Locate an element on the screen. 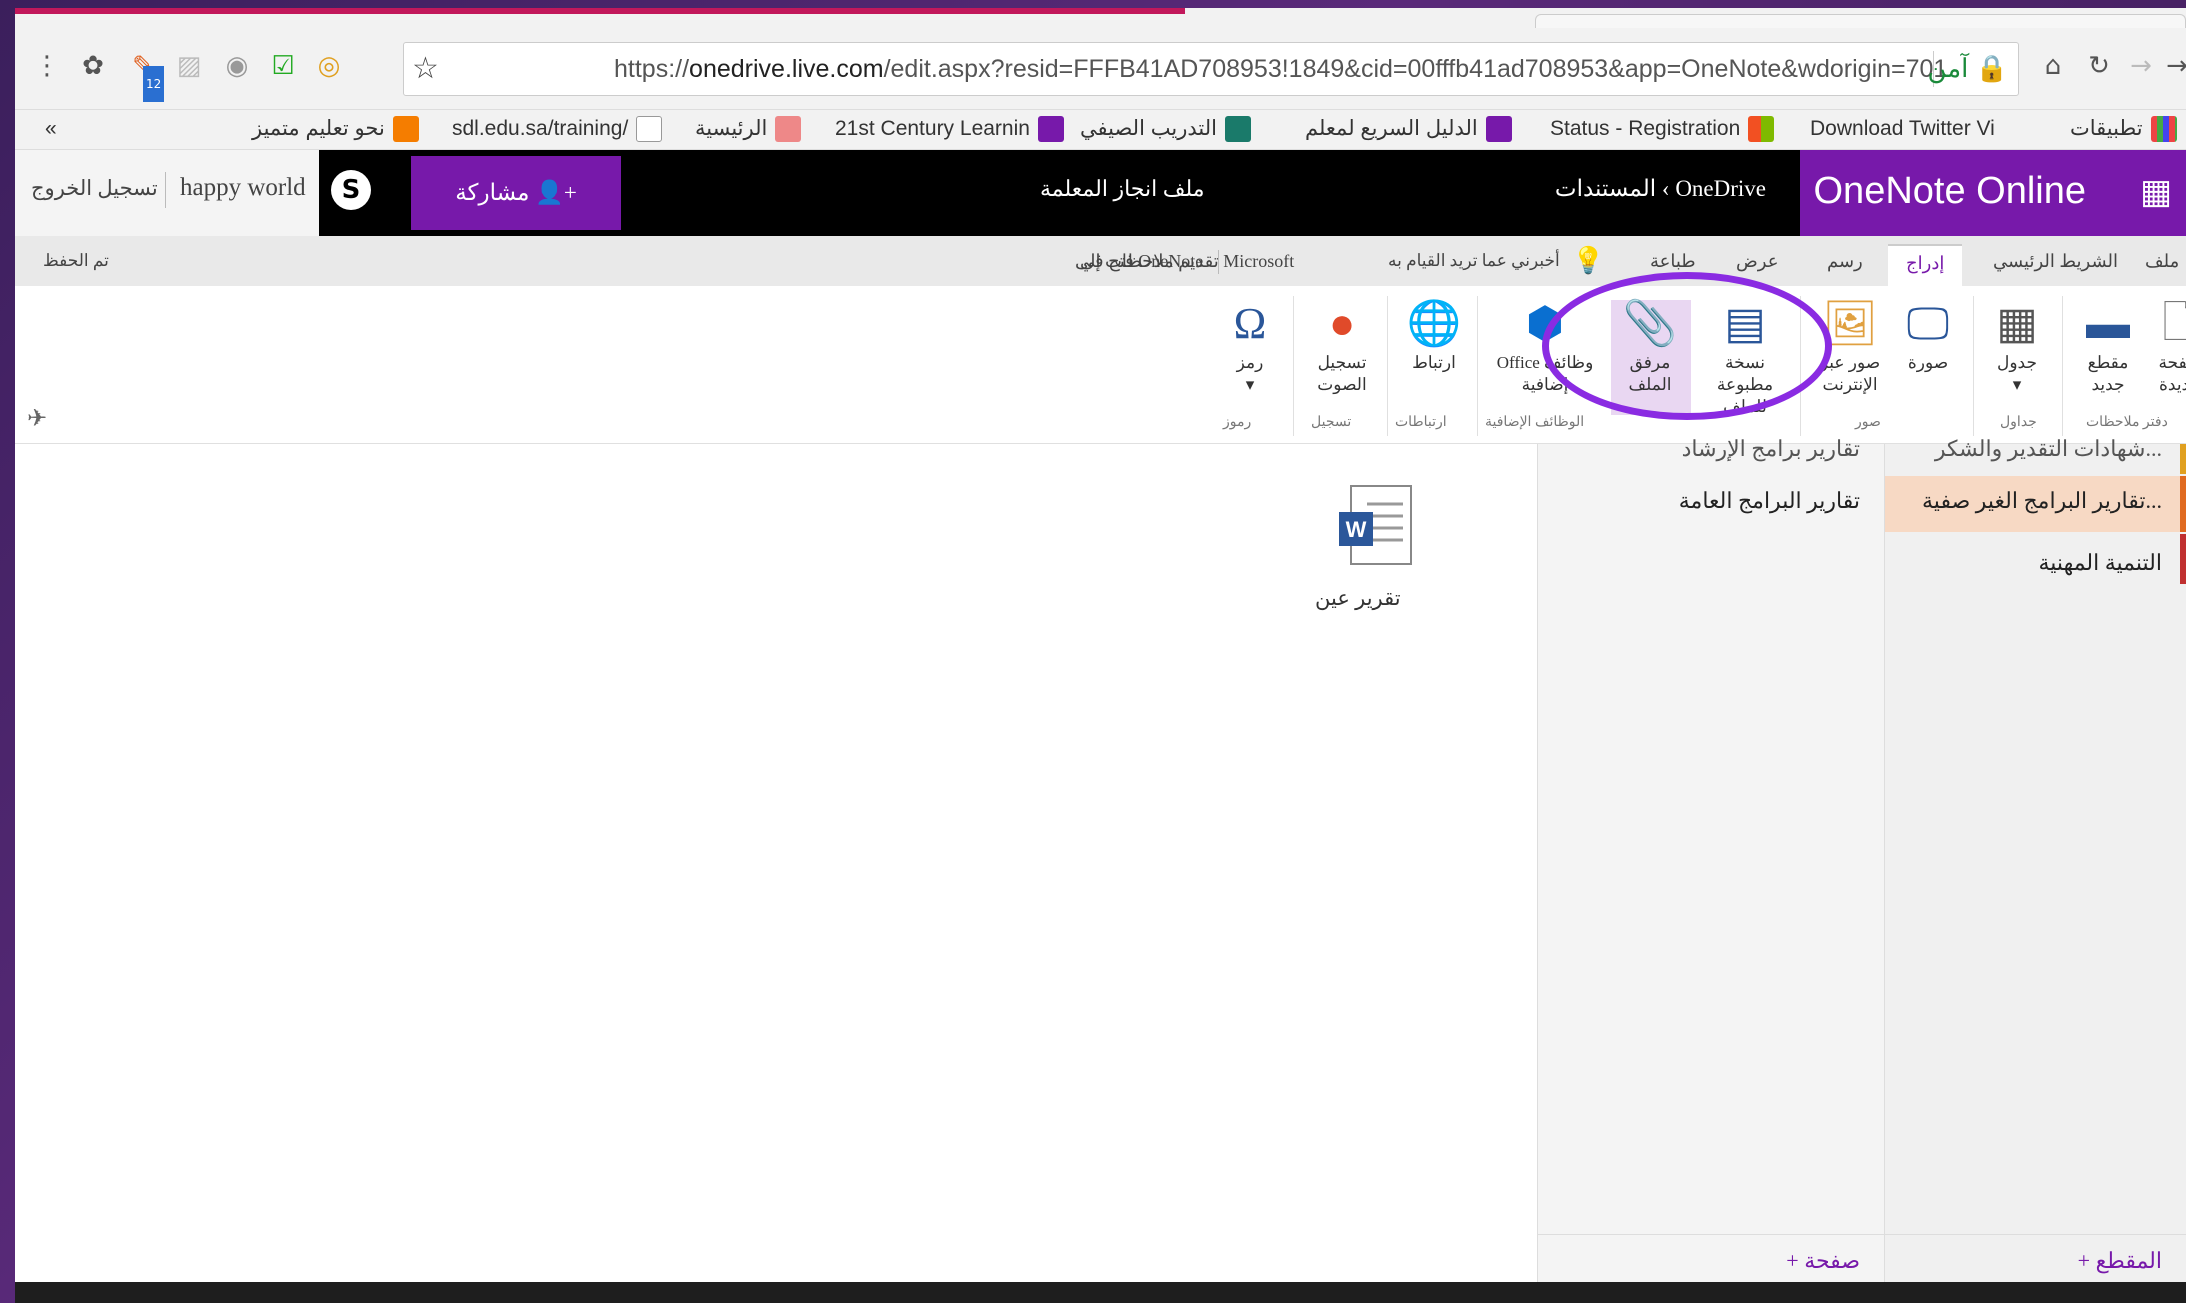 Image resolution: width=2186 pixels, height=1303 pixels. app-launcher-icon: ▦ is located at coordinates (2156, 192).